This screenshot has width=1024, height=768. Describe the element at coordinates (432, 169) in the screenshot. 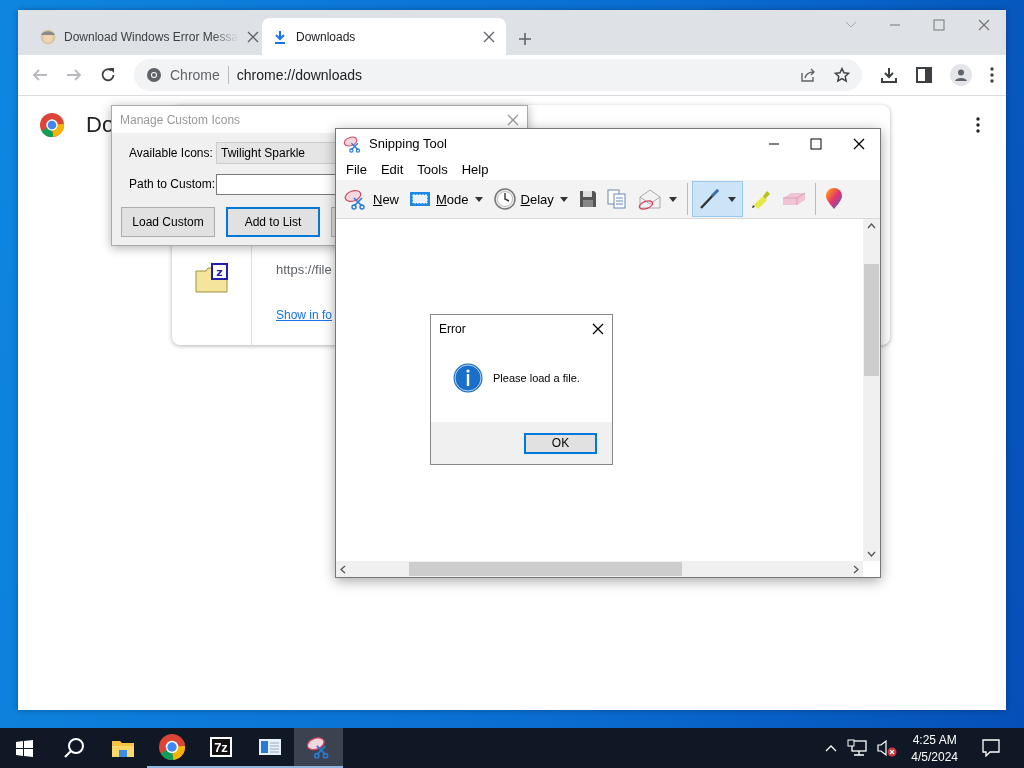

I see `menu-item: Tools` at that location.